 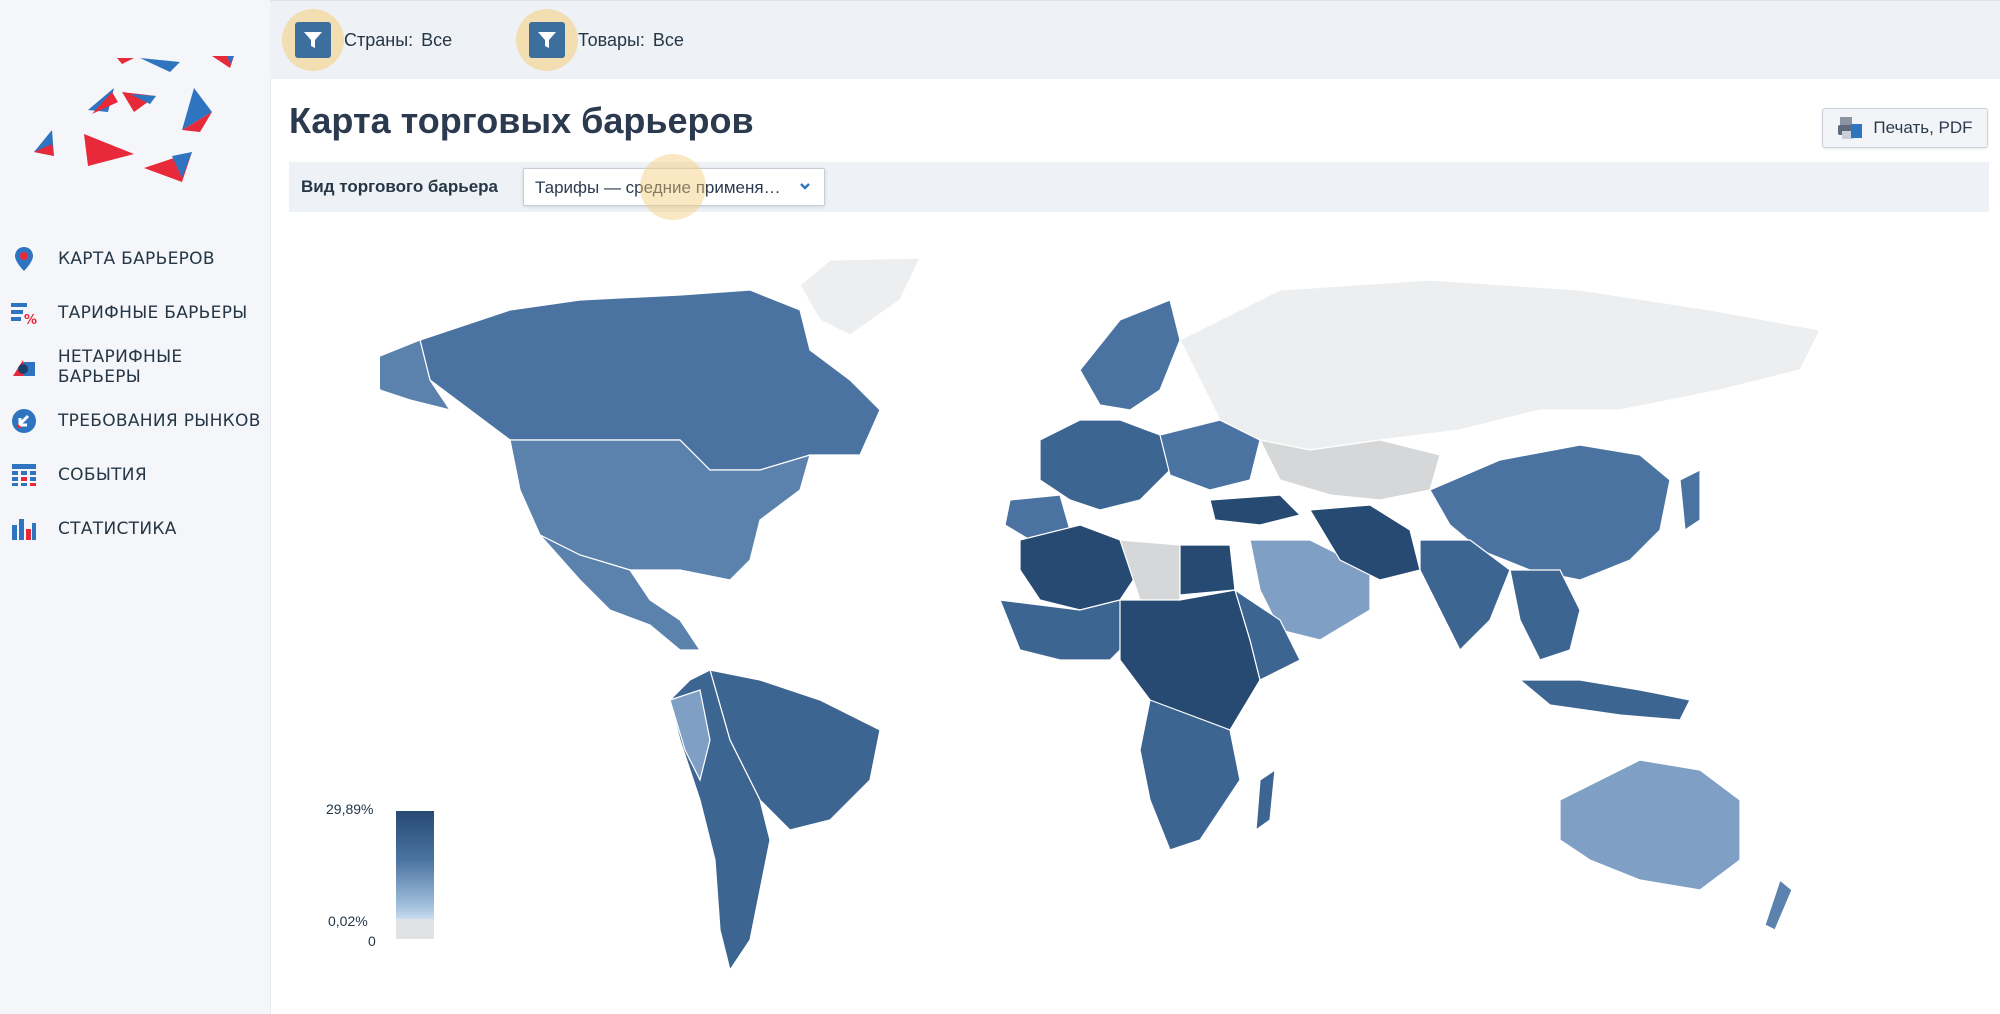 What do you see at coordinates (350, 809) in the screenshot?
I see `legend-max-label: 29,89%` at bounding box center [350, 809].